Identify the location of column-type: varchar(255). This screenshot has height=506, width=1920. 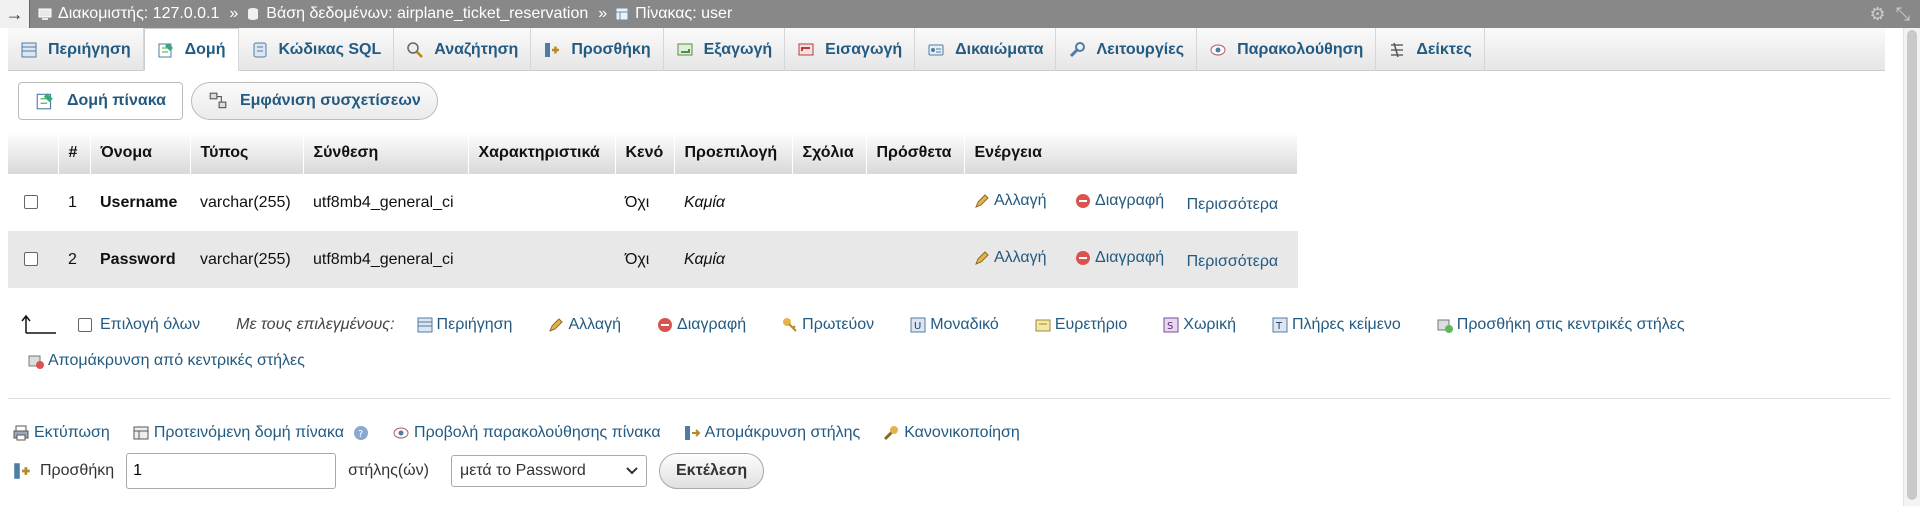
(246, 259).